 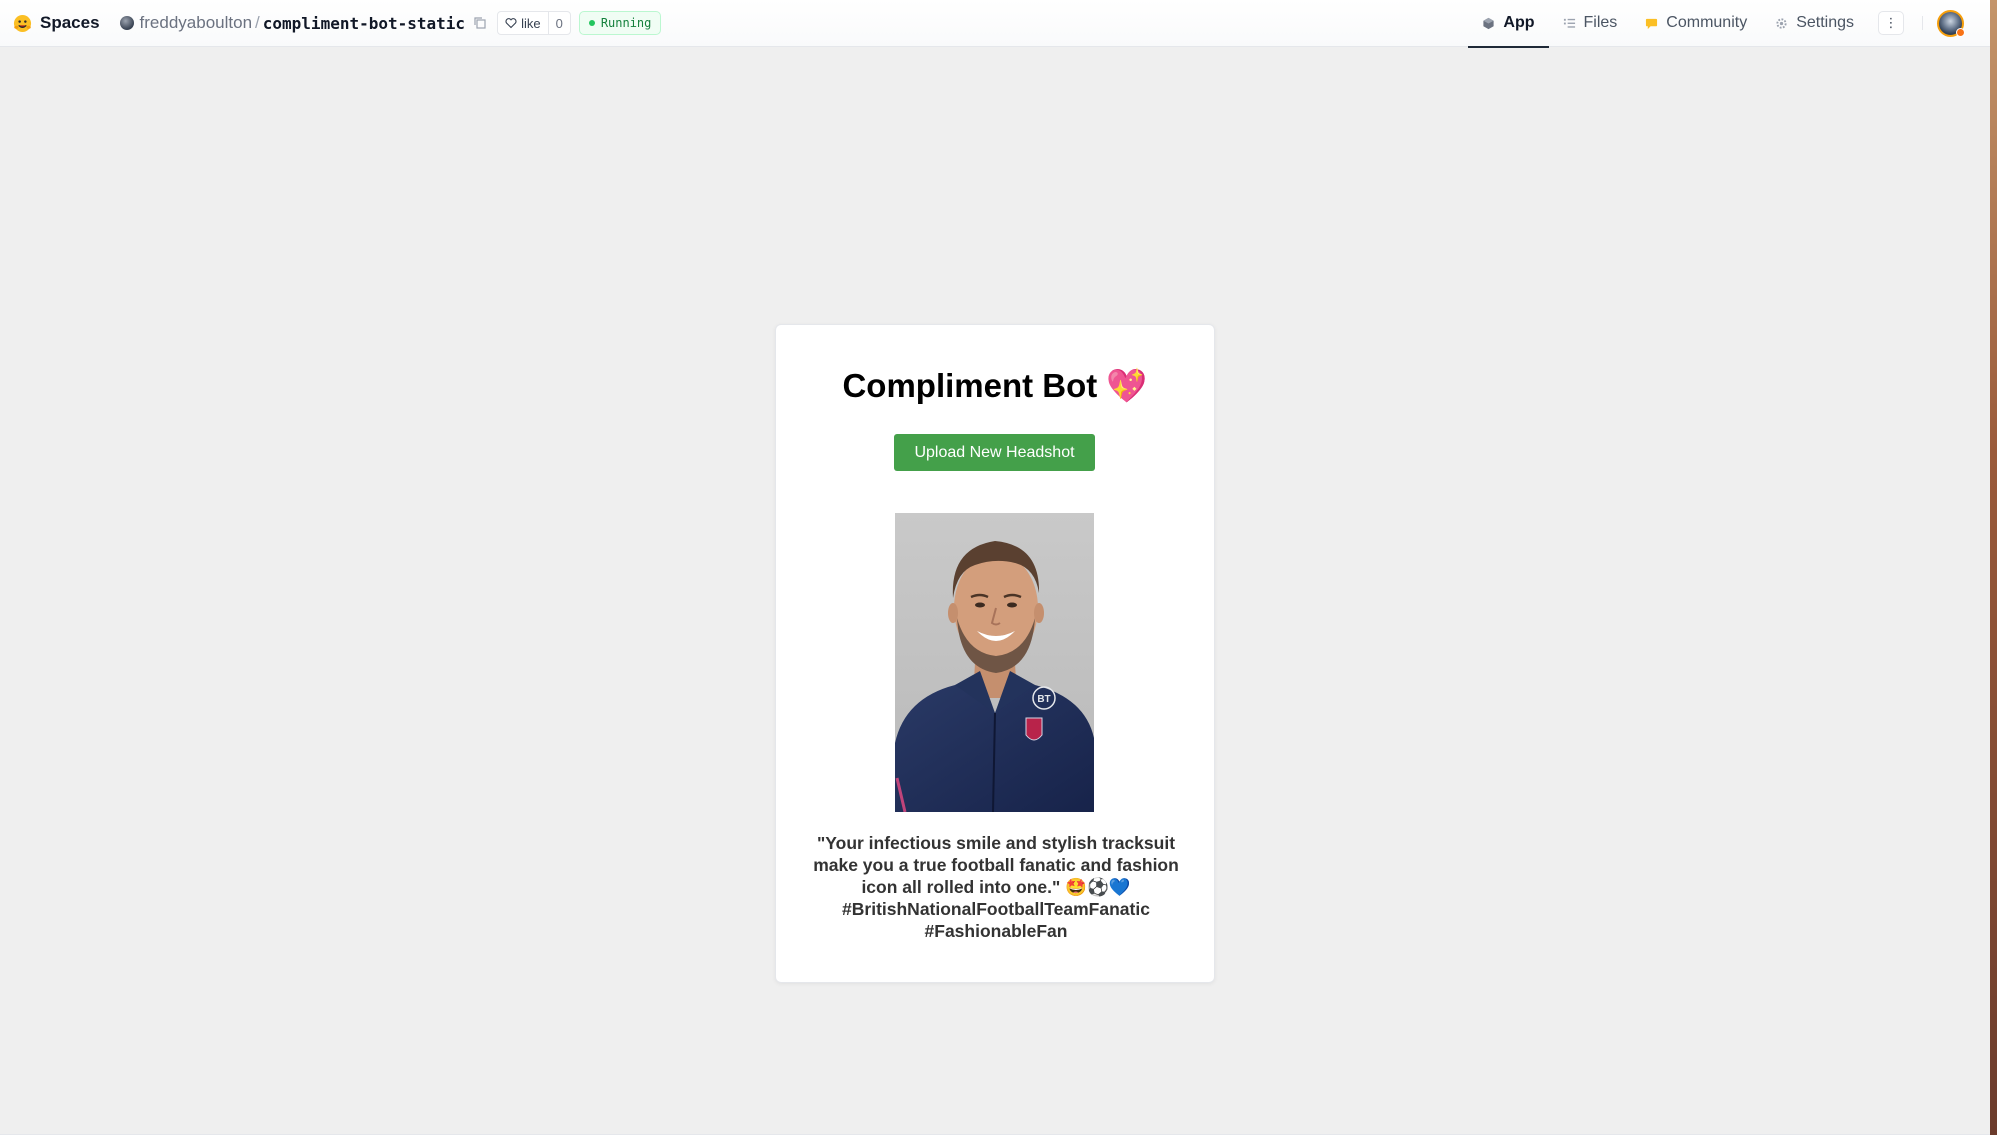 I want to click on tab-settings: Settings, so click(x=1814, y=23).